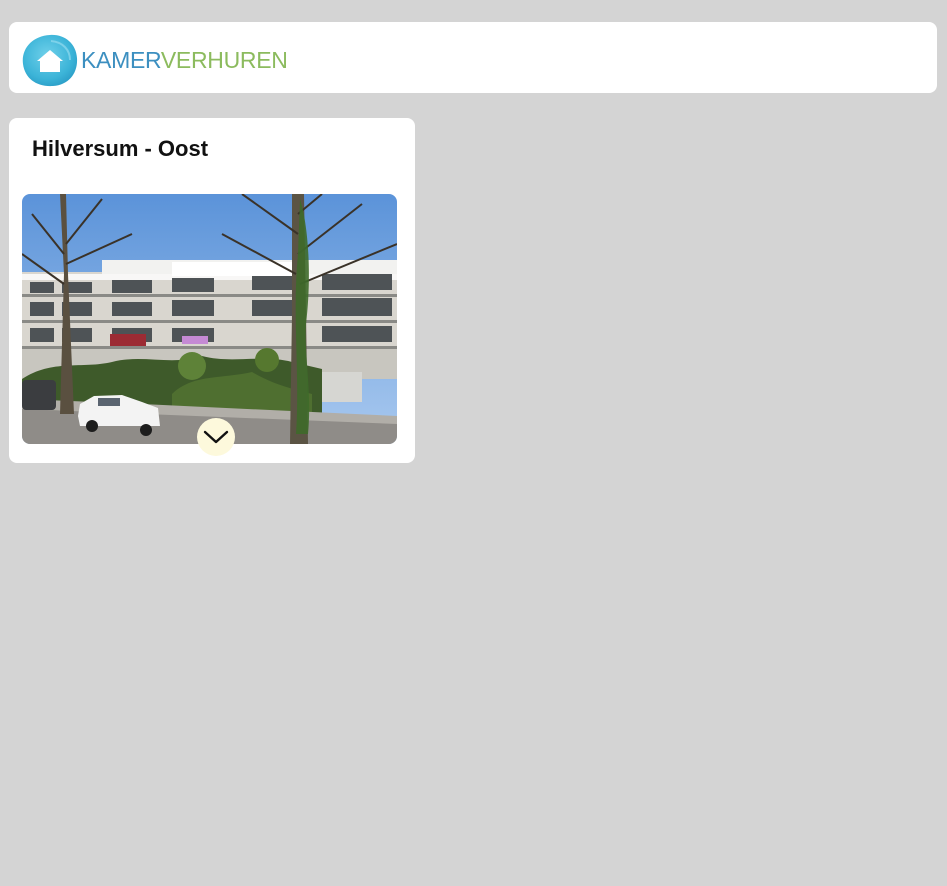 The image size is (947, 886). I want to click on logo-text-part-2: VERHUREN, so click(224, 59).